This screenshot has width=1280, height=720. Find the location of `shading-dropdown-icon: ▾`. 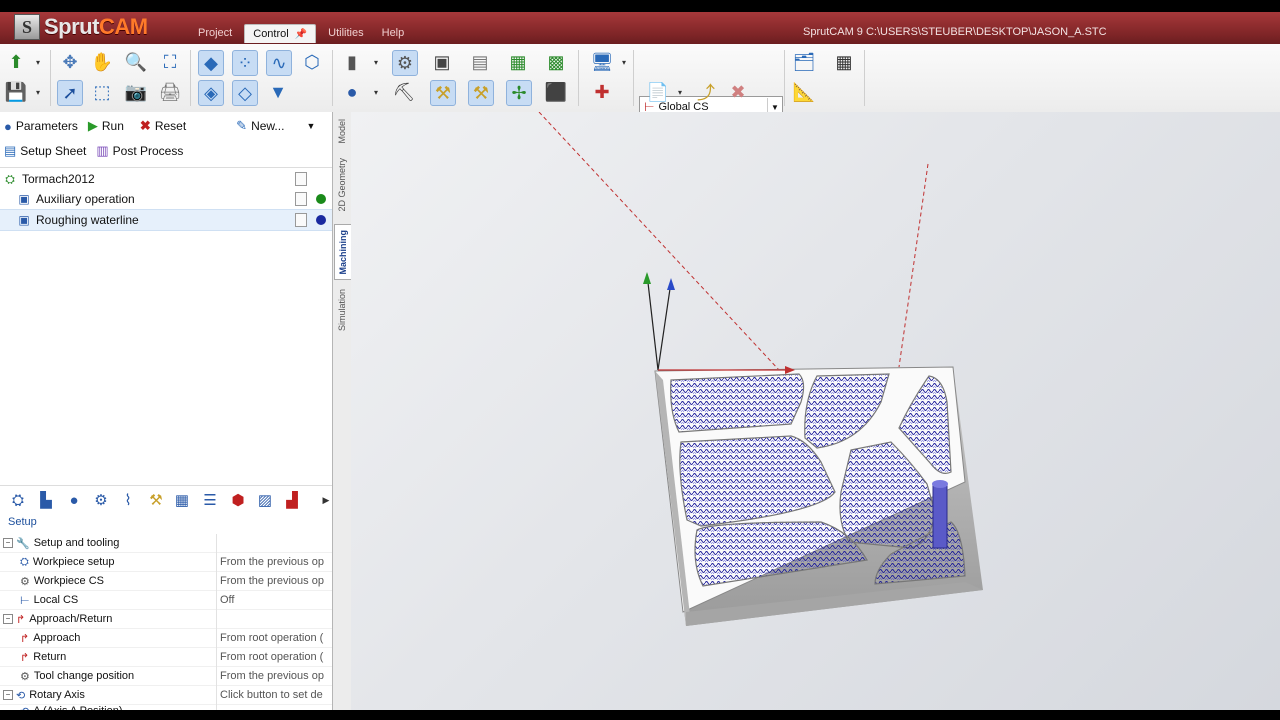

shading-dropdown-icon: ▾ is located at coordinates (376, 92).